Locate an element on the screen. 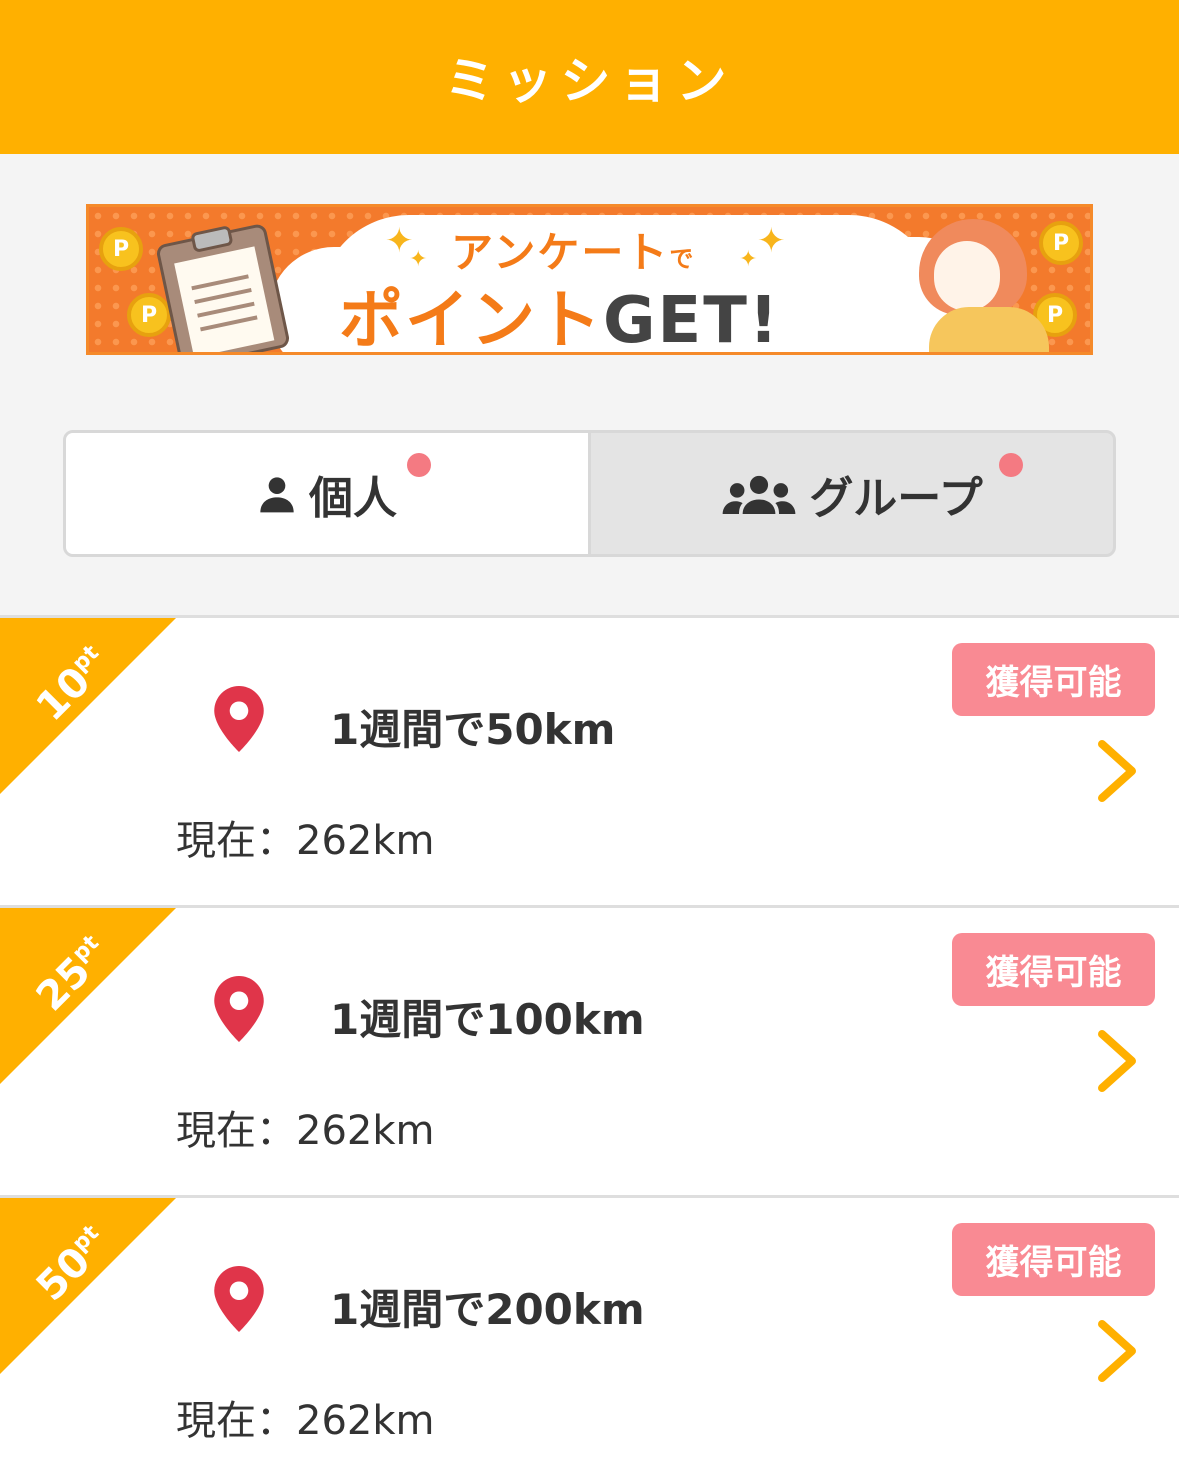 Image resolution: width=1179 pixels, height=1477 pixels. page-title: ミッション is located at coordinates (589, 81).